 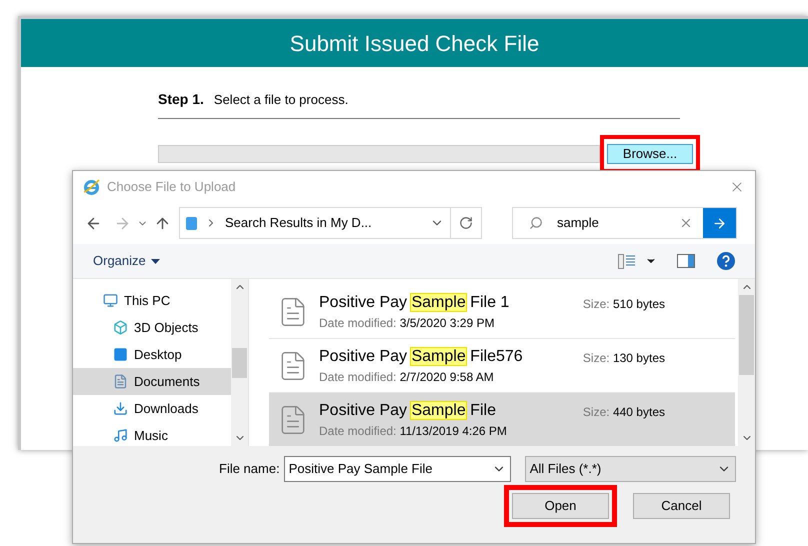 What do you see at coordinates (191, 223) in the screenshot?
I see `folder-icon` at bounding box center [191, 223].